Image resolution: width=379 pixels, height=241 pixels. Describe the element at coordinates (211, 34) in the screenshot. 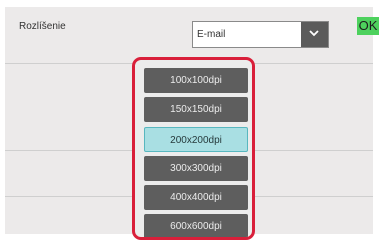

I see `mode-select-value: E-mail` at that location.